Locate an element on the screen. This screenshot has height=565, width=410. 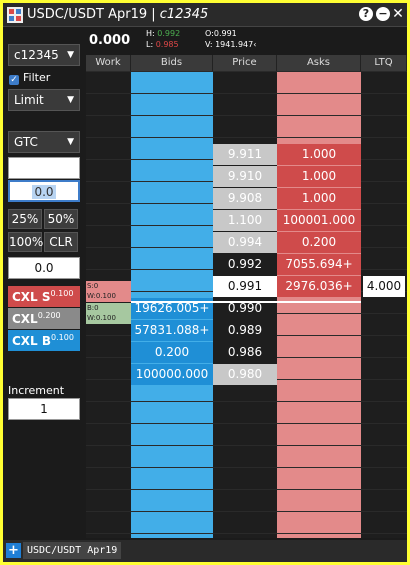
clear-button: CLR is located at coordinates (61, 242).